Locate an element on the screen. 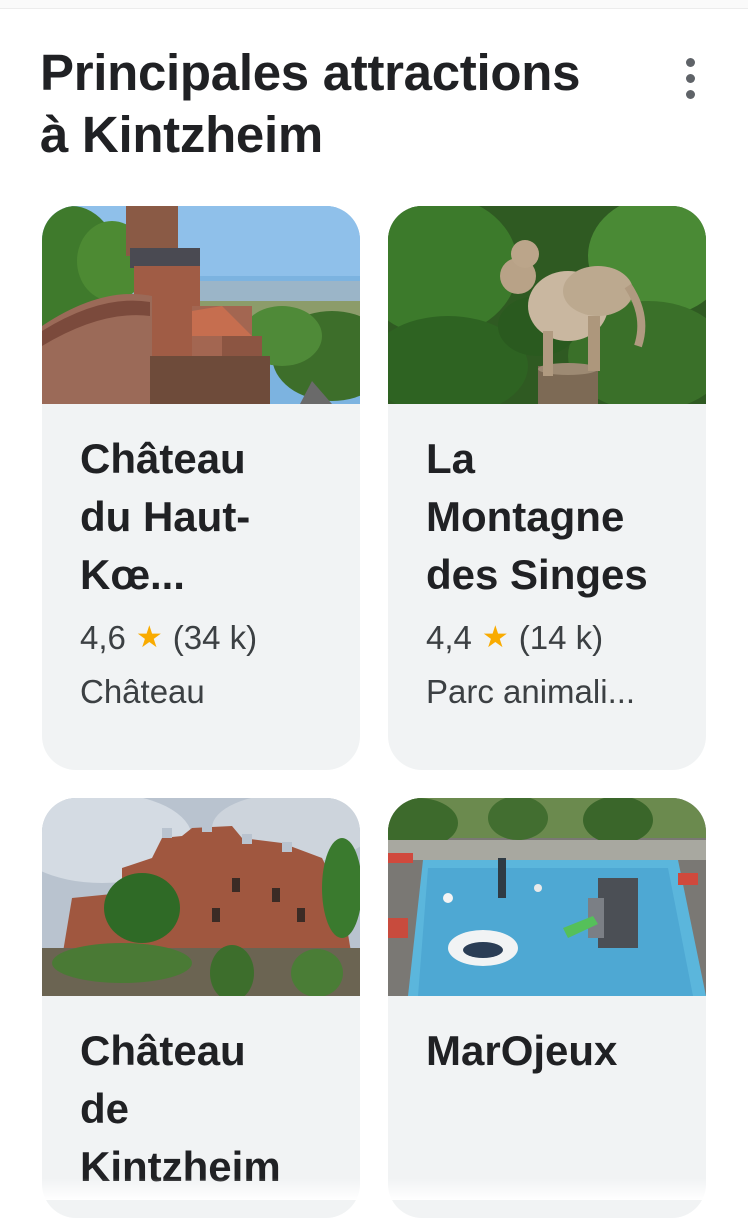 This screenshot has width=748, height=1218. attraction-name: Château de Kintzheim is located at coordinates (180, 1108).